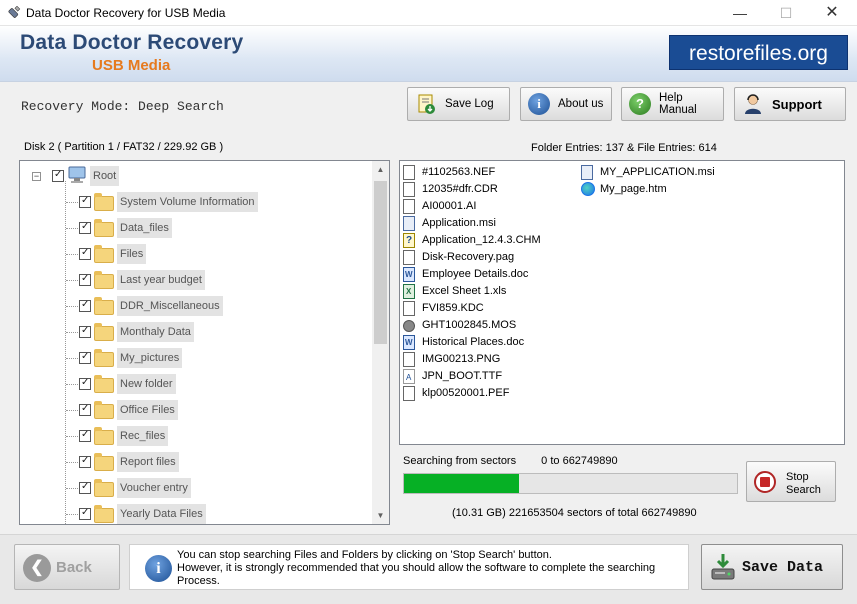 The width and height of the screenshot is (857, 604). I want to click on tree-folder-item: Report files, so click(196, 462).